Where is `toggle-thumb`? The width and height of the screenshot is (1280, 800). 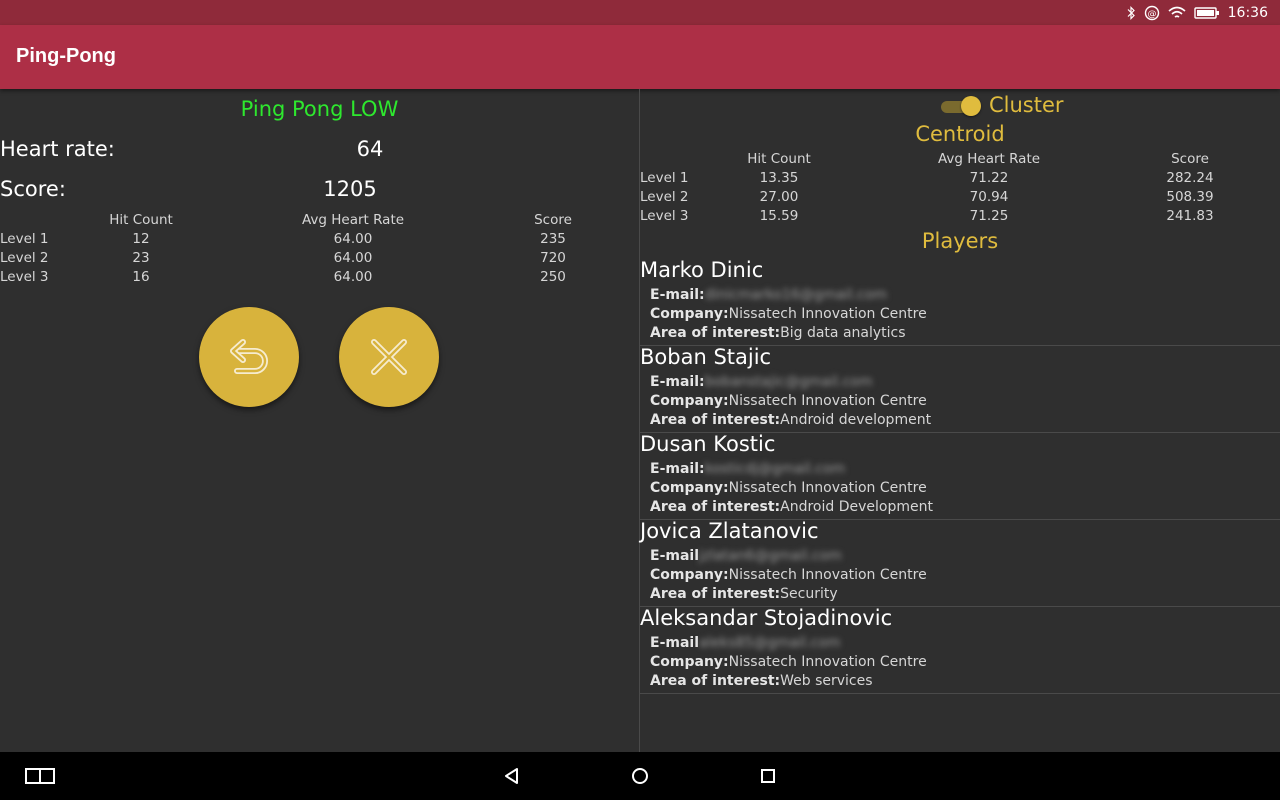 toggle-thumb is located at coordinates (971, 106).